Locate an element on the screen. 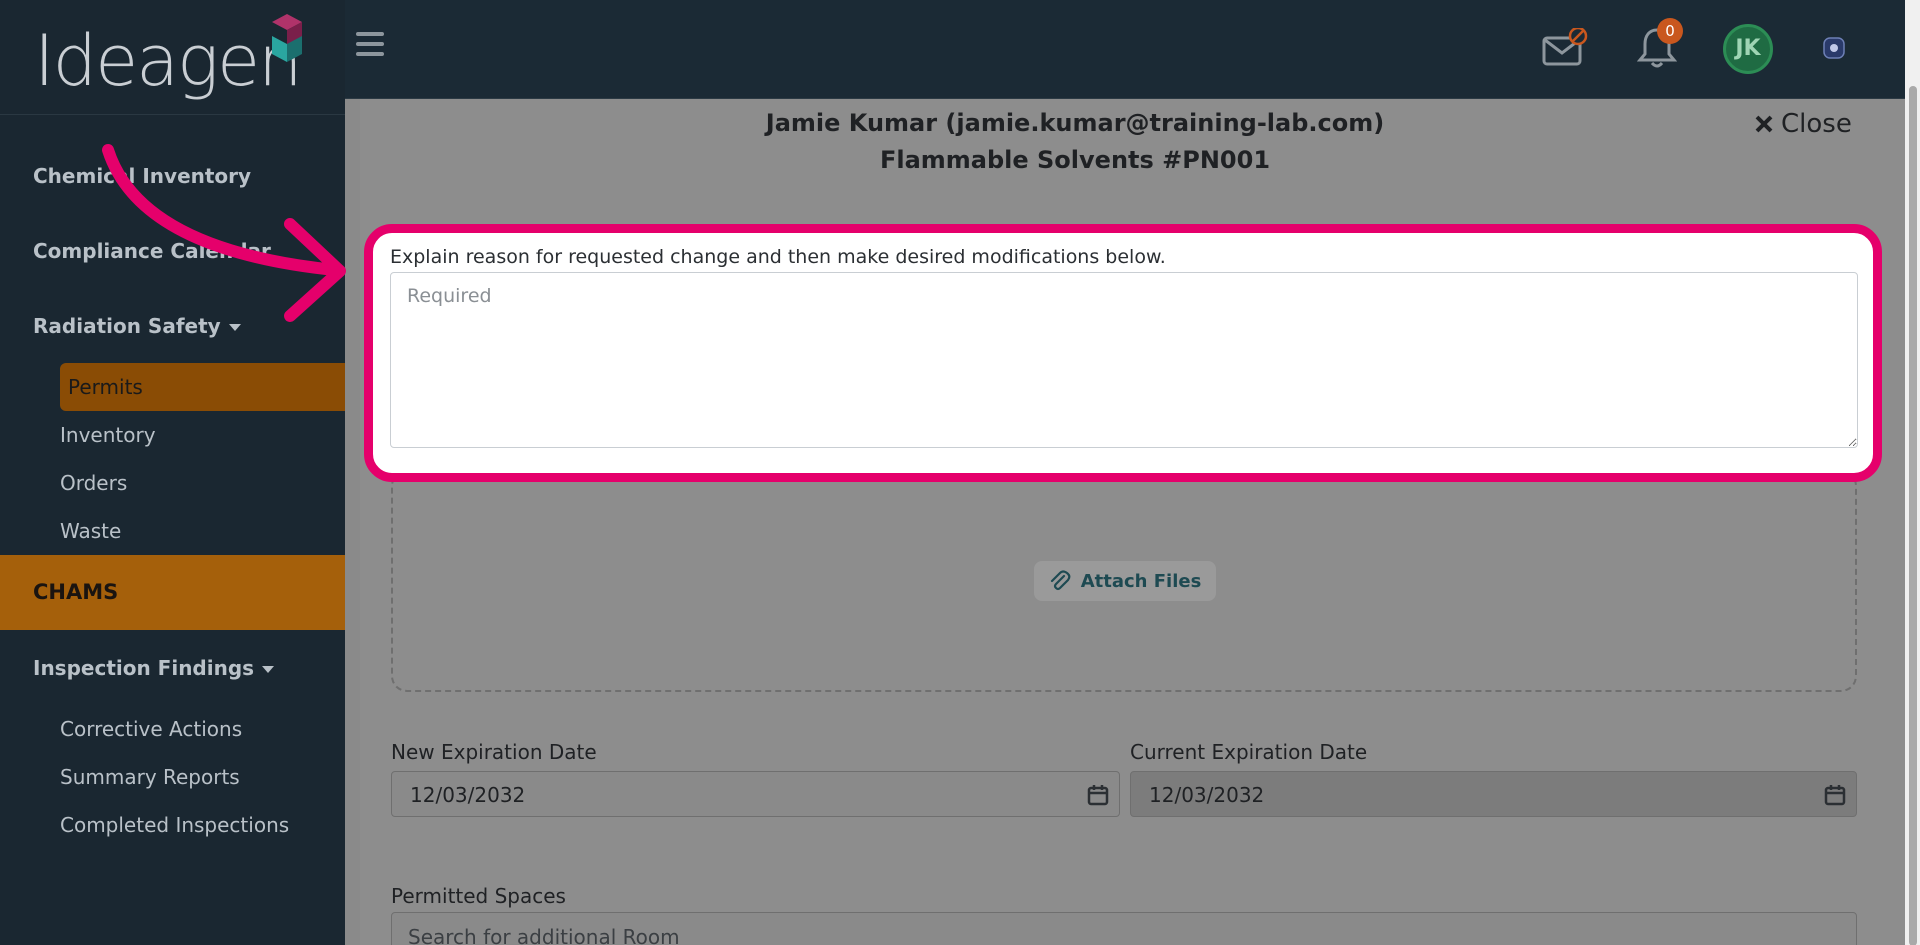 The width and height of the screenshot is (1920, 945). current-expiration-label: Current Expiration Date is located at coordinates (1249, 752).